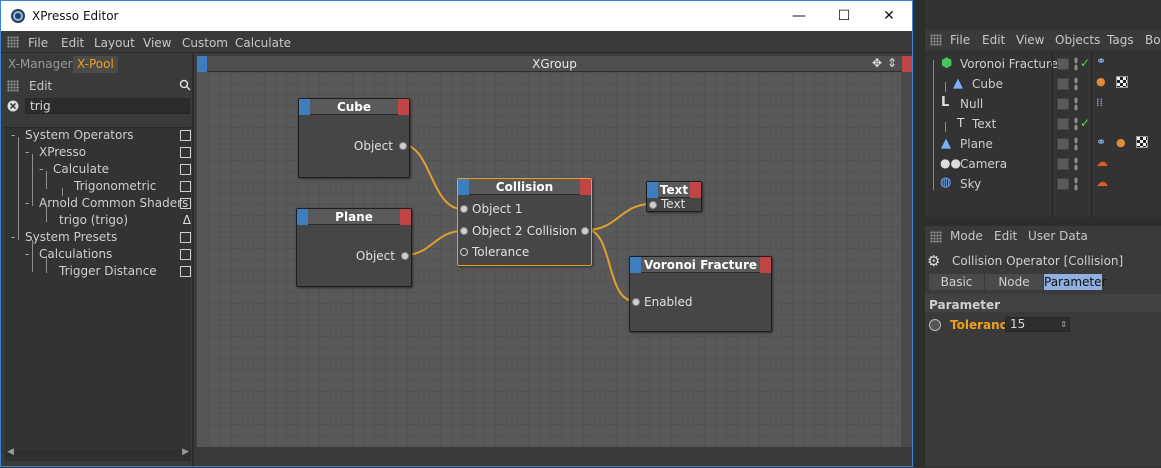  What do you see at coordinates (961, 123) in the screenshot?
I see `text-icon: T` at bounding box center [961, 123].